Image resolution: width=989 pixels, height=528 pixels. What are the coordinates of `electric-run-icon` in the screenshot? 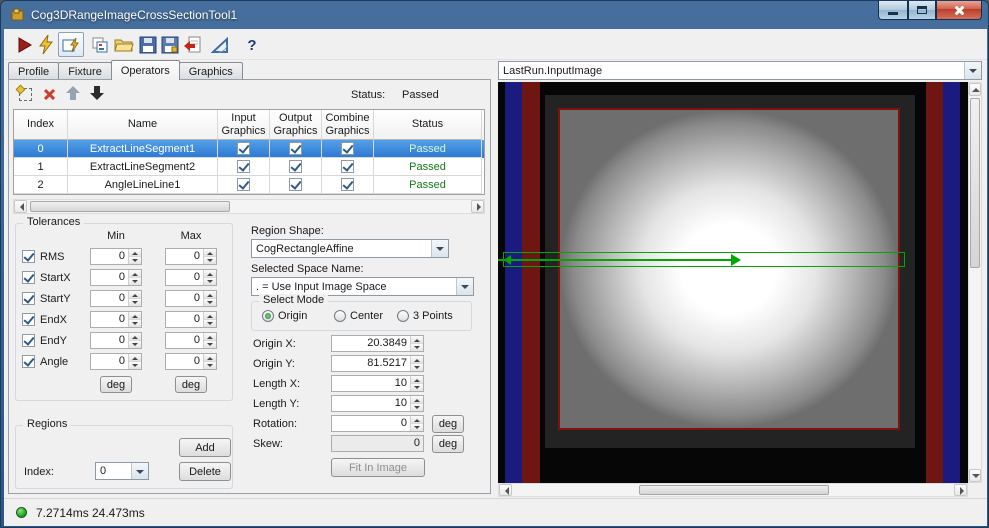 It's located at (46, 45).